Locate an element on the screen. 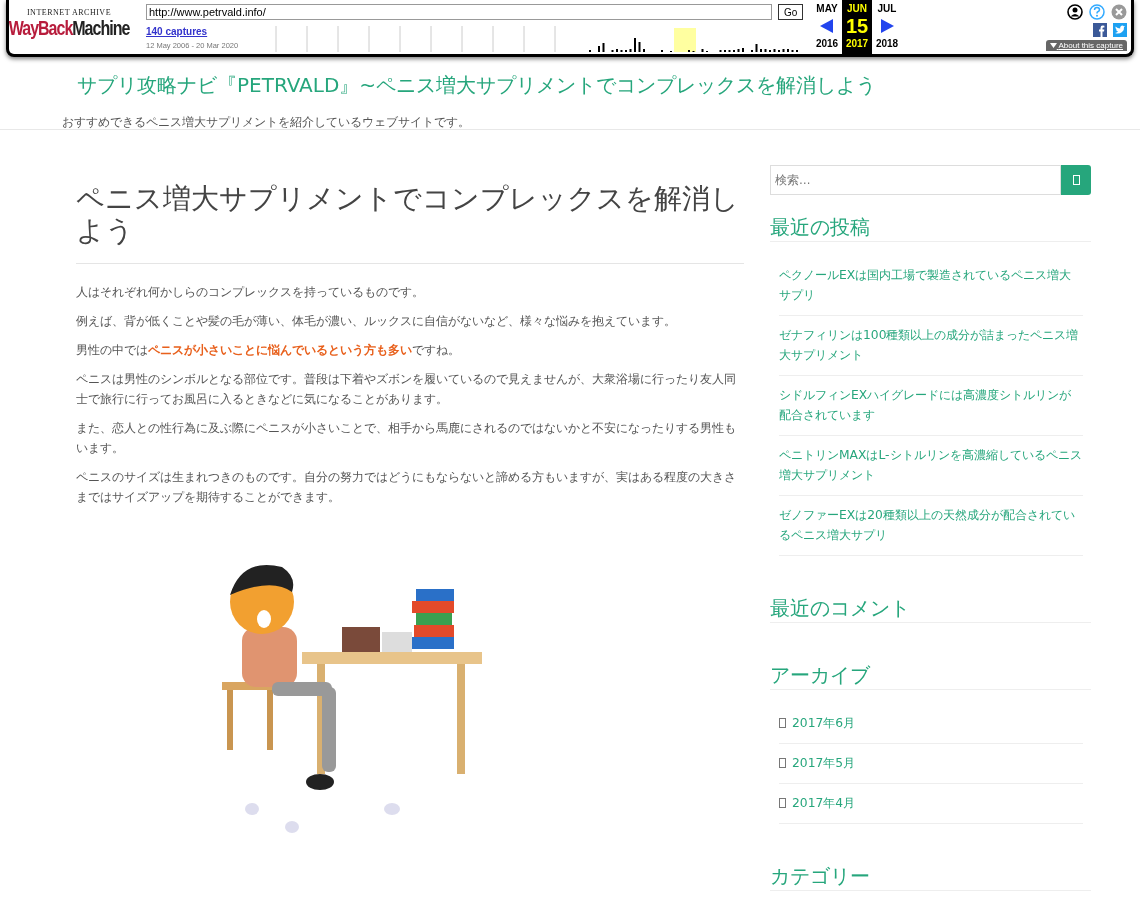 The height and width of the screenshot is (912, 1140). caret-icon is located at coordinates (1053, 45).